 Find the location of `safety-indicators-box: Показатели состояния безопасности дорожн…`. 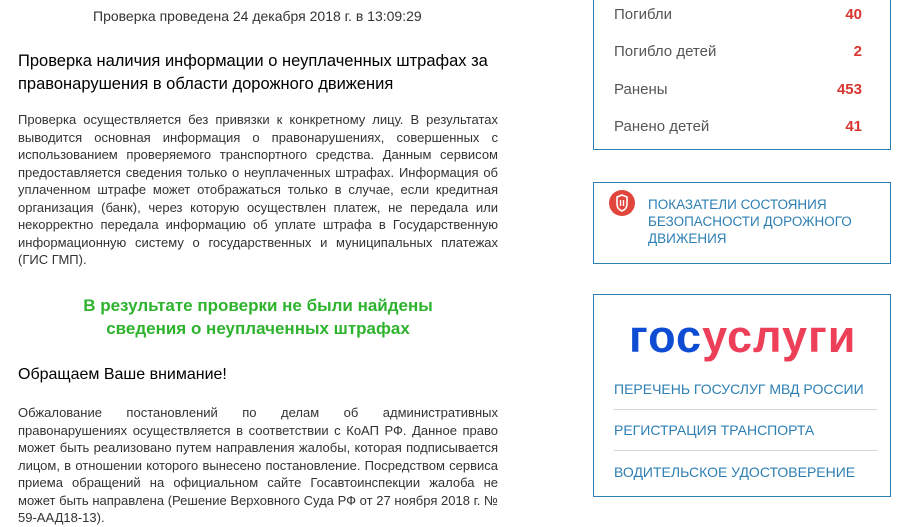

safety-indicators-box: Показатели состояния безопасности дорожн… is located at coordinates (742, 223).